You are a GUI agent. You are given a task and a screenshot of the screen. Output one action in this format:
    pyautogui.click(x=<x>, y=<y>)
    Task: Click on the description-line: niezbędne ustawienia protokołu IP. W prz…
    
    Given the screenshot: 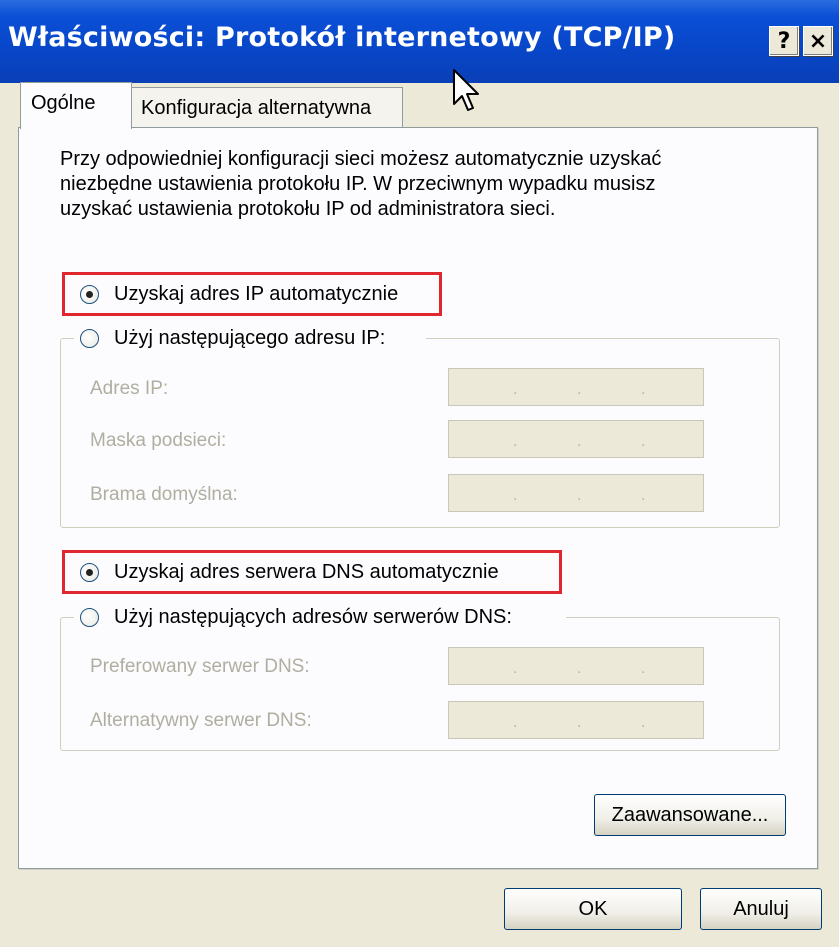 What is the action you would take?
    pyautogui.click(x=358, y=184)
    